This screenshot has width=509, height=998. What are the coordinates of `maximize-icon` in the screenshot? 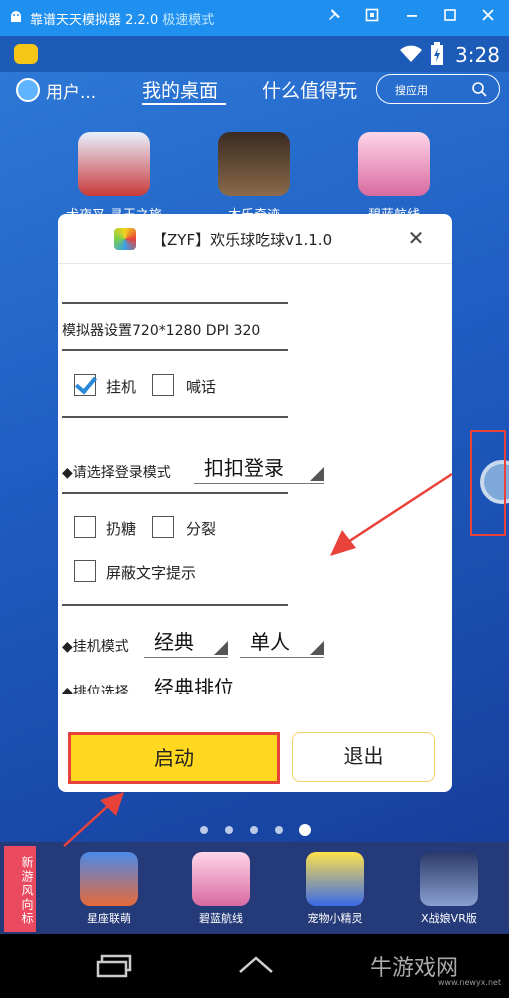 It's located at (450, 18).